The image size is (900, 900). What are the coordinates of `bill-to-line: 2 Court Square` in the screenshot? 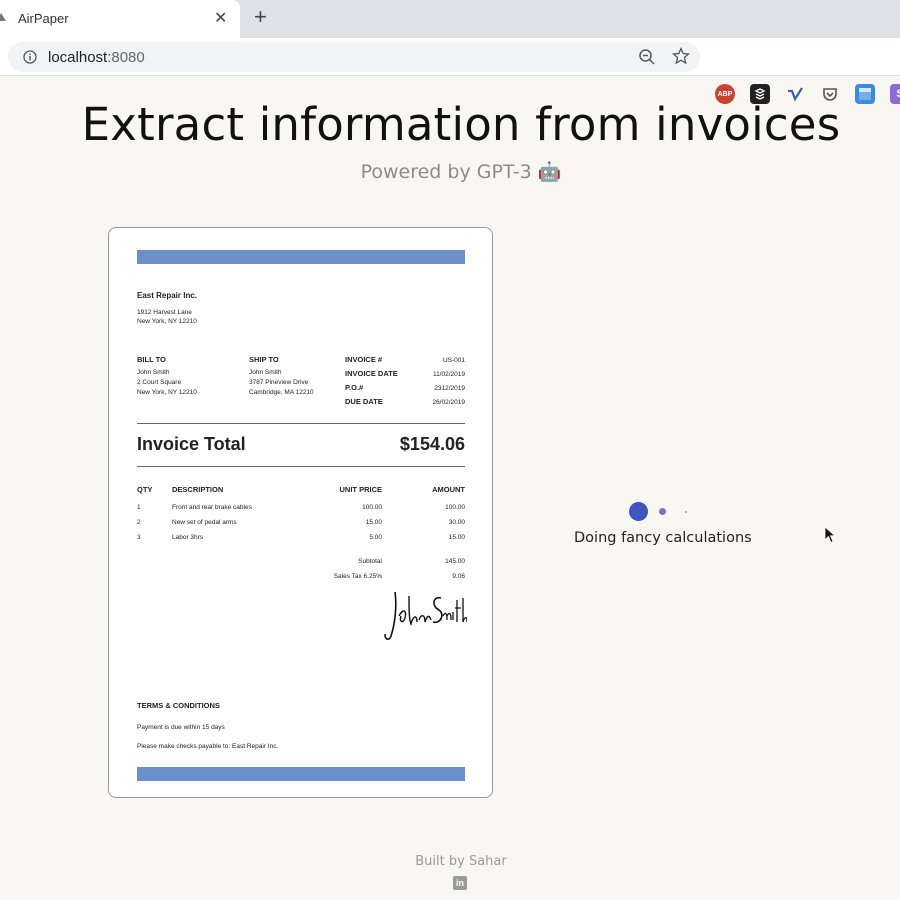 It's located at (159, 382).